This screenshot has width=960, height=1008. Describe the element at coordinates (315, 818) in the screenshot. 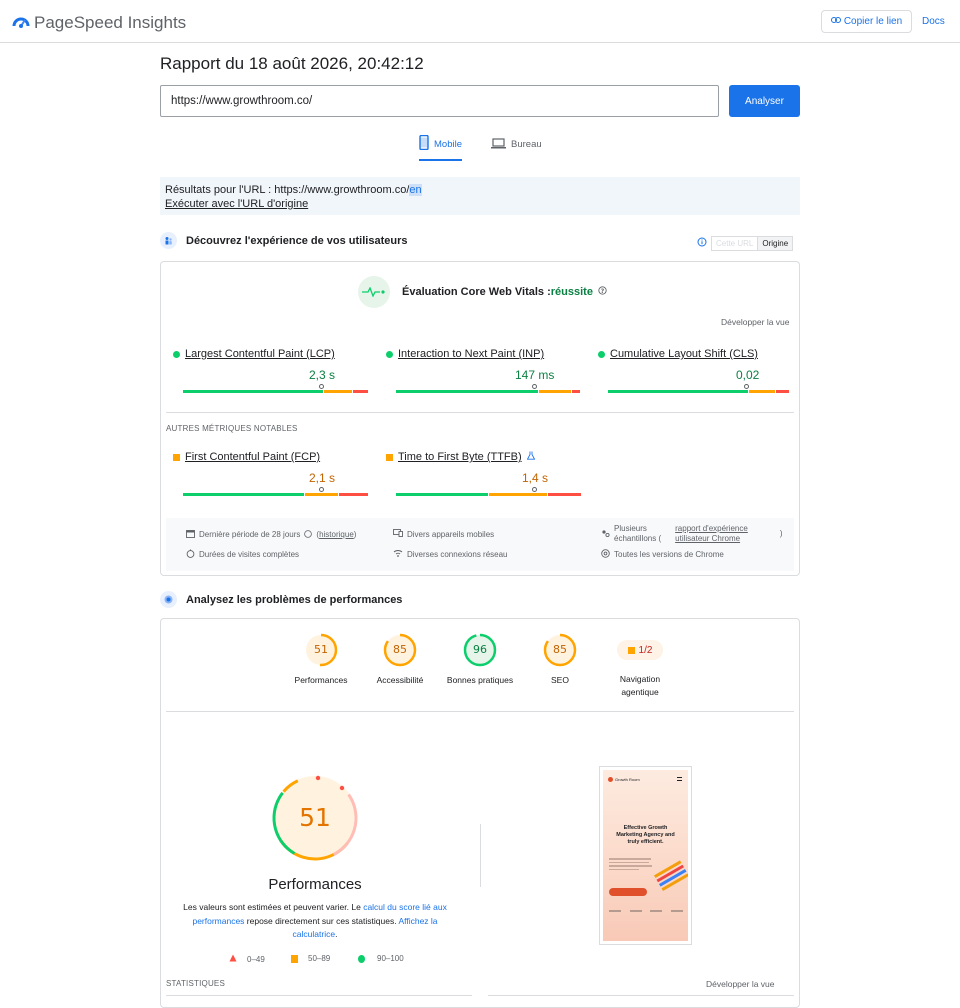

I see `performance-gauge-large: 51` at that location.